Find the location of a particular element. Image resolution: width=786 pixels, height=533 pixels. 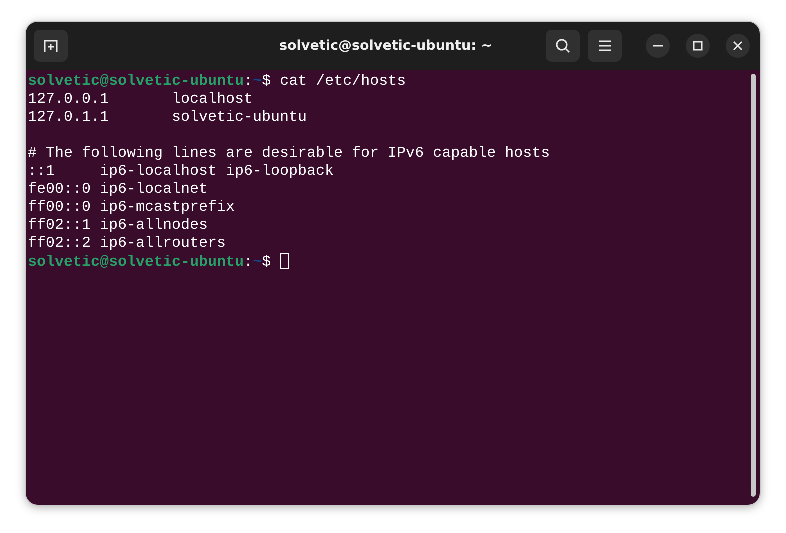

maximize-icon is located at coordinates (698, 46).